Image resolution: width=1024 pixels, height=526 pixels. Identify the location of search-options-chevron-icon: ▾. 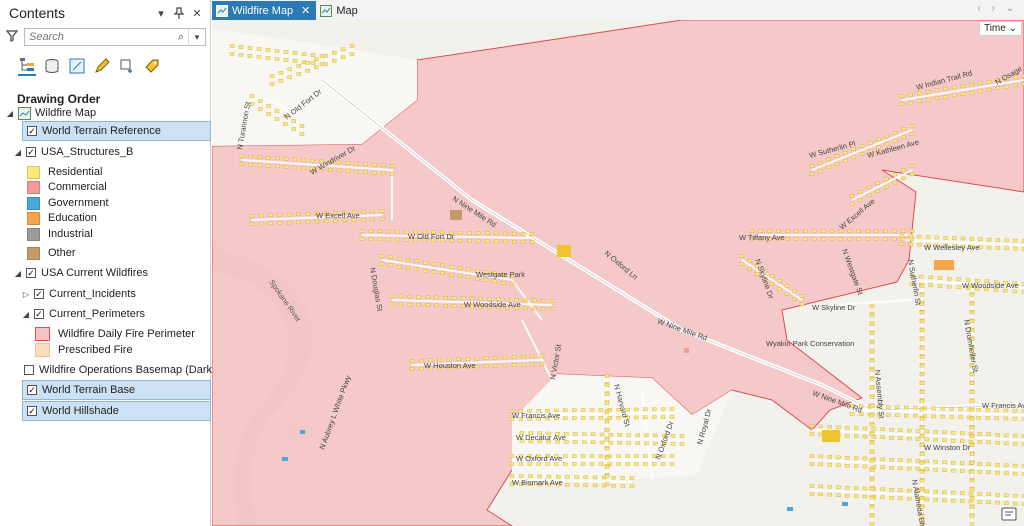
(196, 37).